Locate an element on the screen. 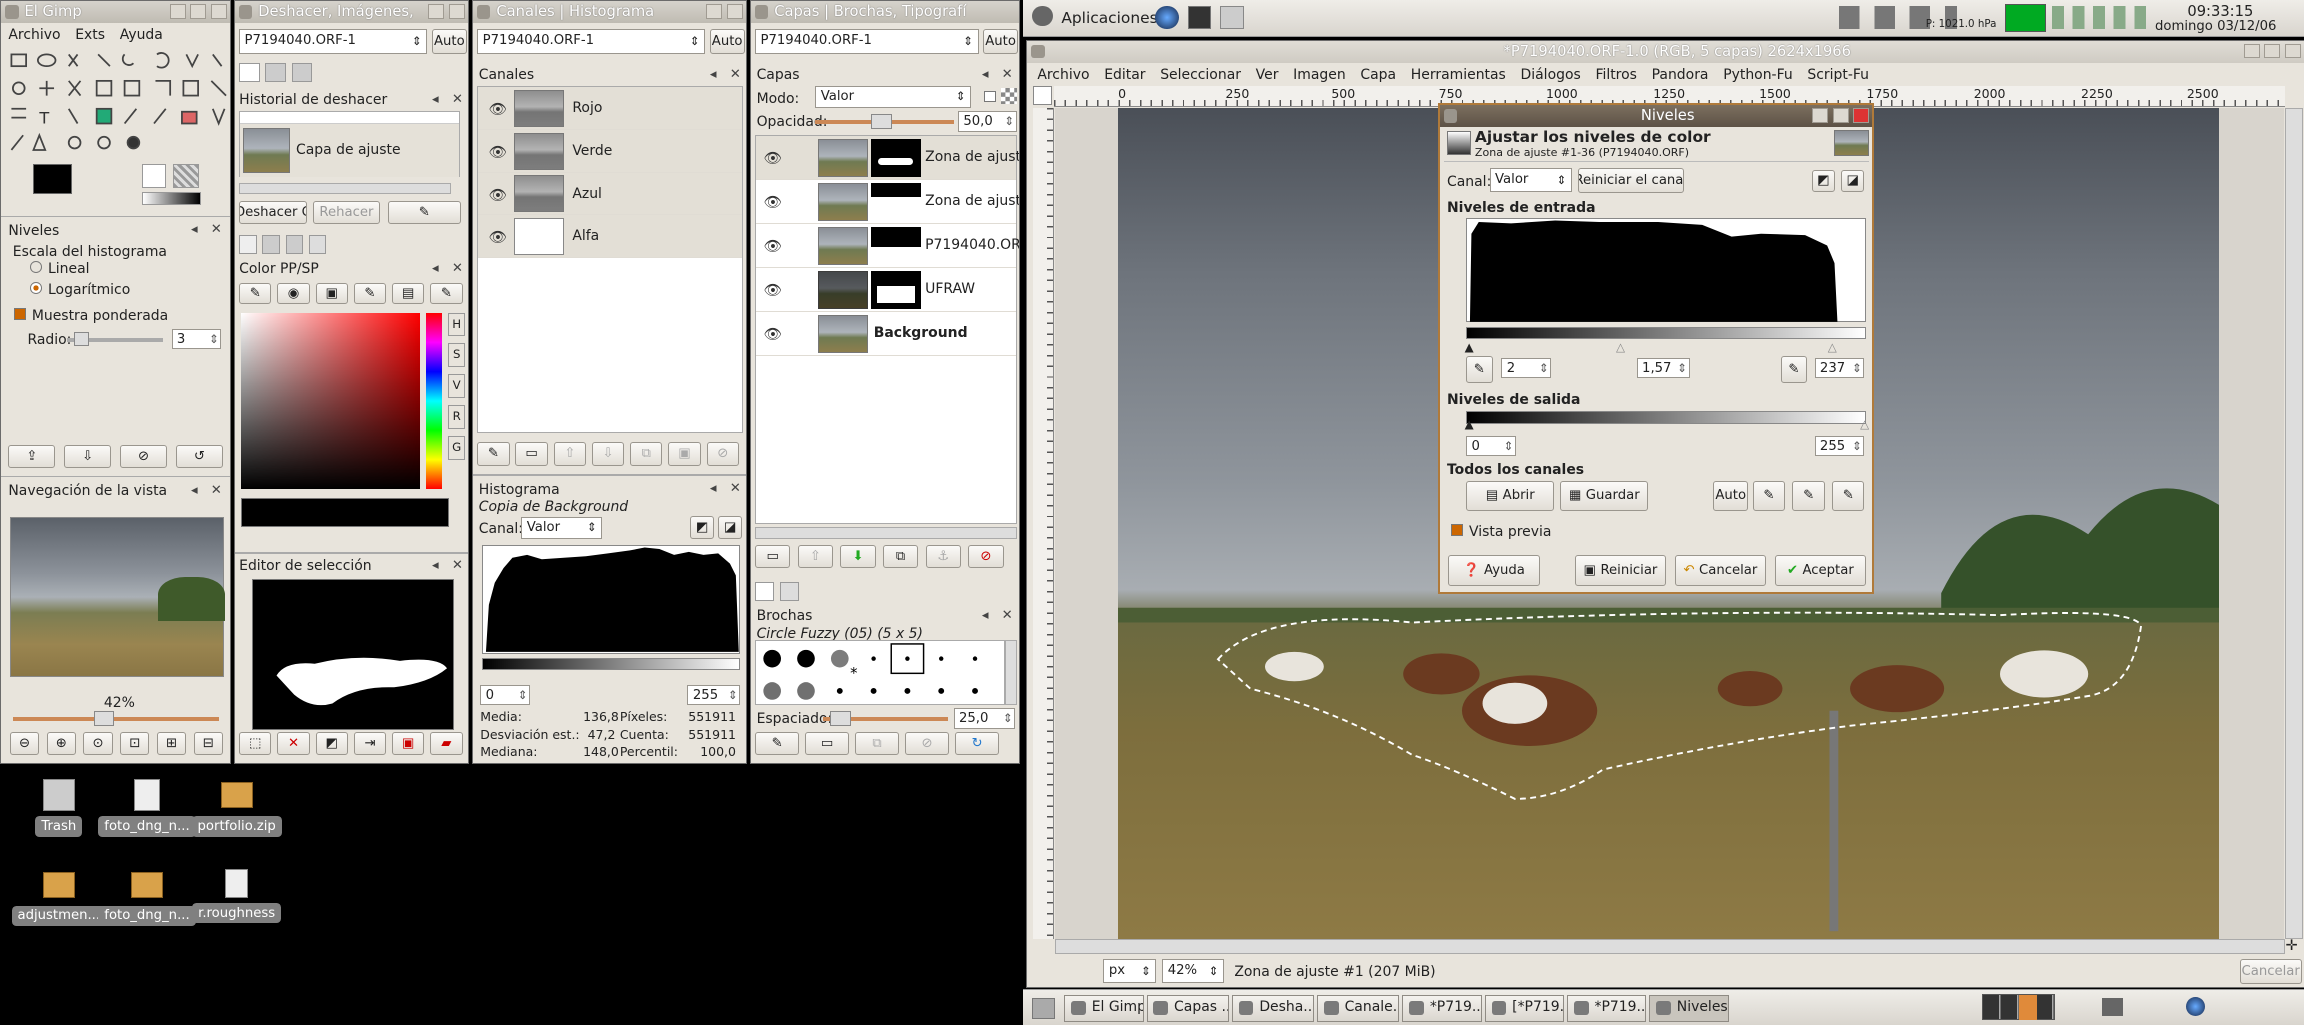 The width and height of the screenshot is (2304, 1025). layer-mask-thumb is located at coordinates (895, 246).